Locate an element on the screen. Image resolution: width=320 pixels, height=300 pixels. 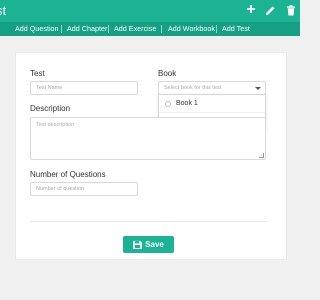
test-label: Test is located at coordinates (37, 73).